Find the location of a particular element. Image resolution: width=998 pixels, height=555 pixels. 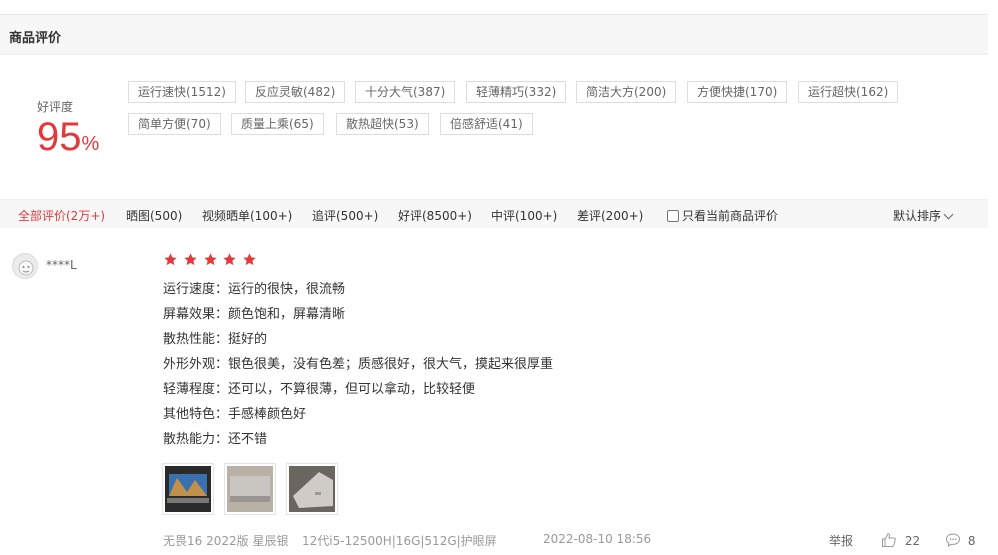

review-line: 散热能力：还不错 is located at coordinates (215, 439).